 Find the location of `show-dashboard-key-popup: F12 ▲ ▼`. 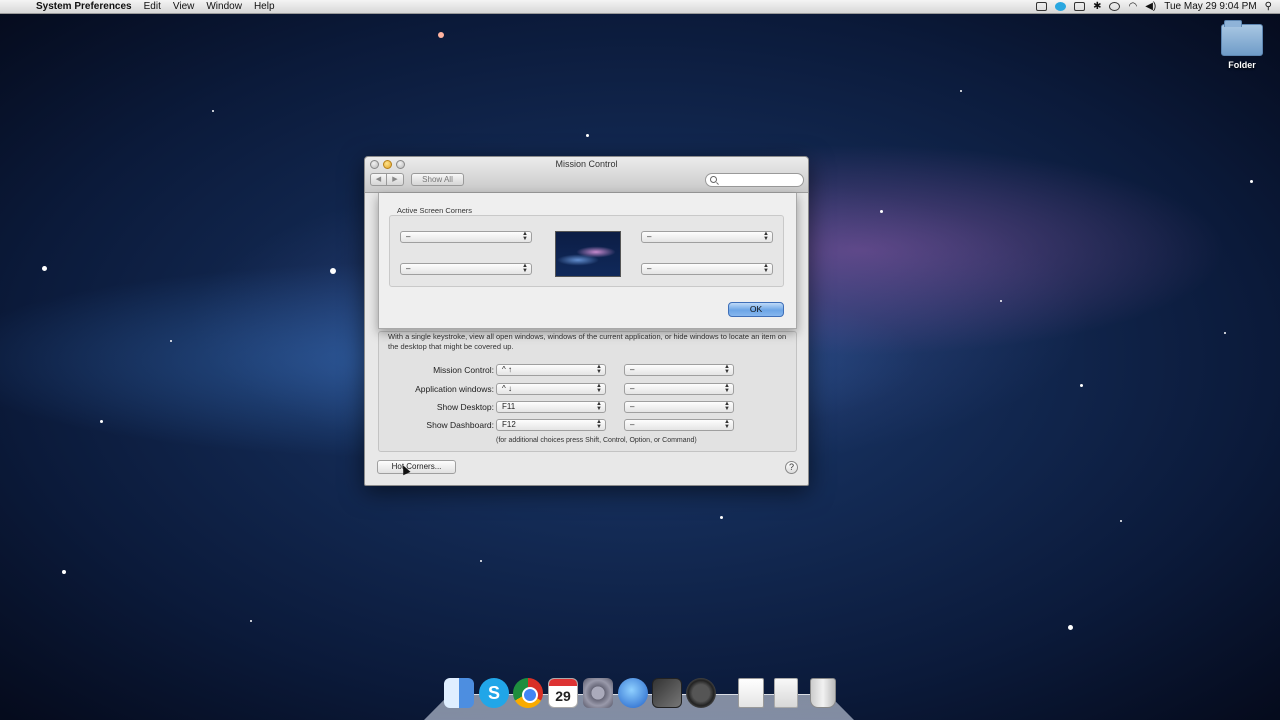

show-dashboard-key-popup: F12 ▲ ▼ is located at coordinates (551, 425).